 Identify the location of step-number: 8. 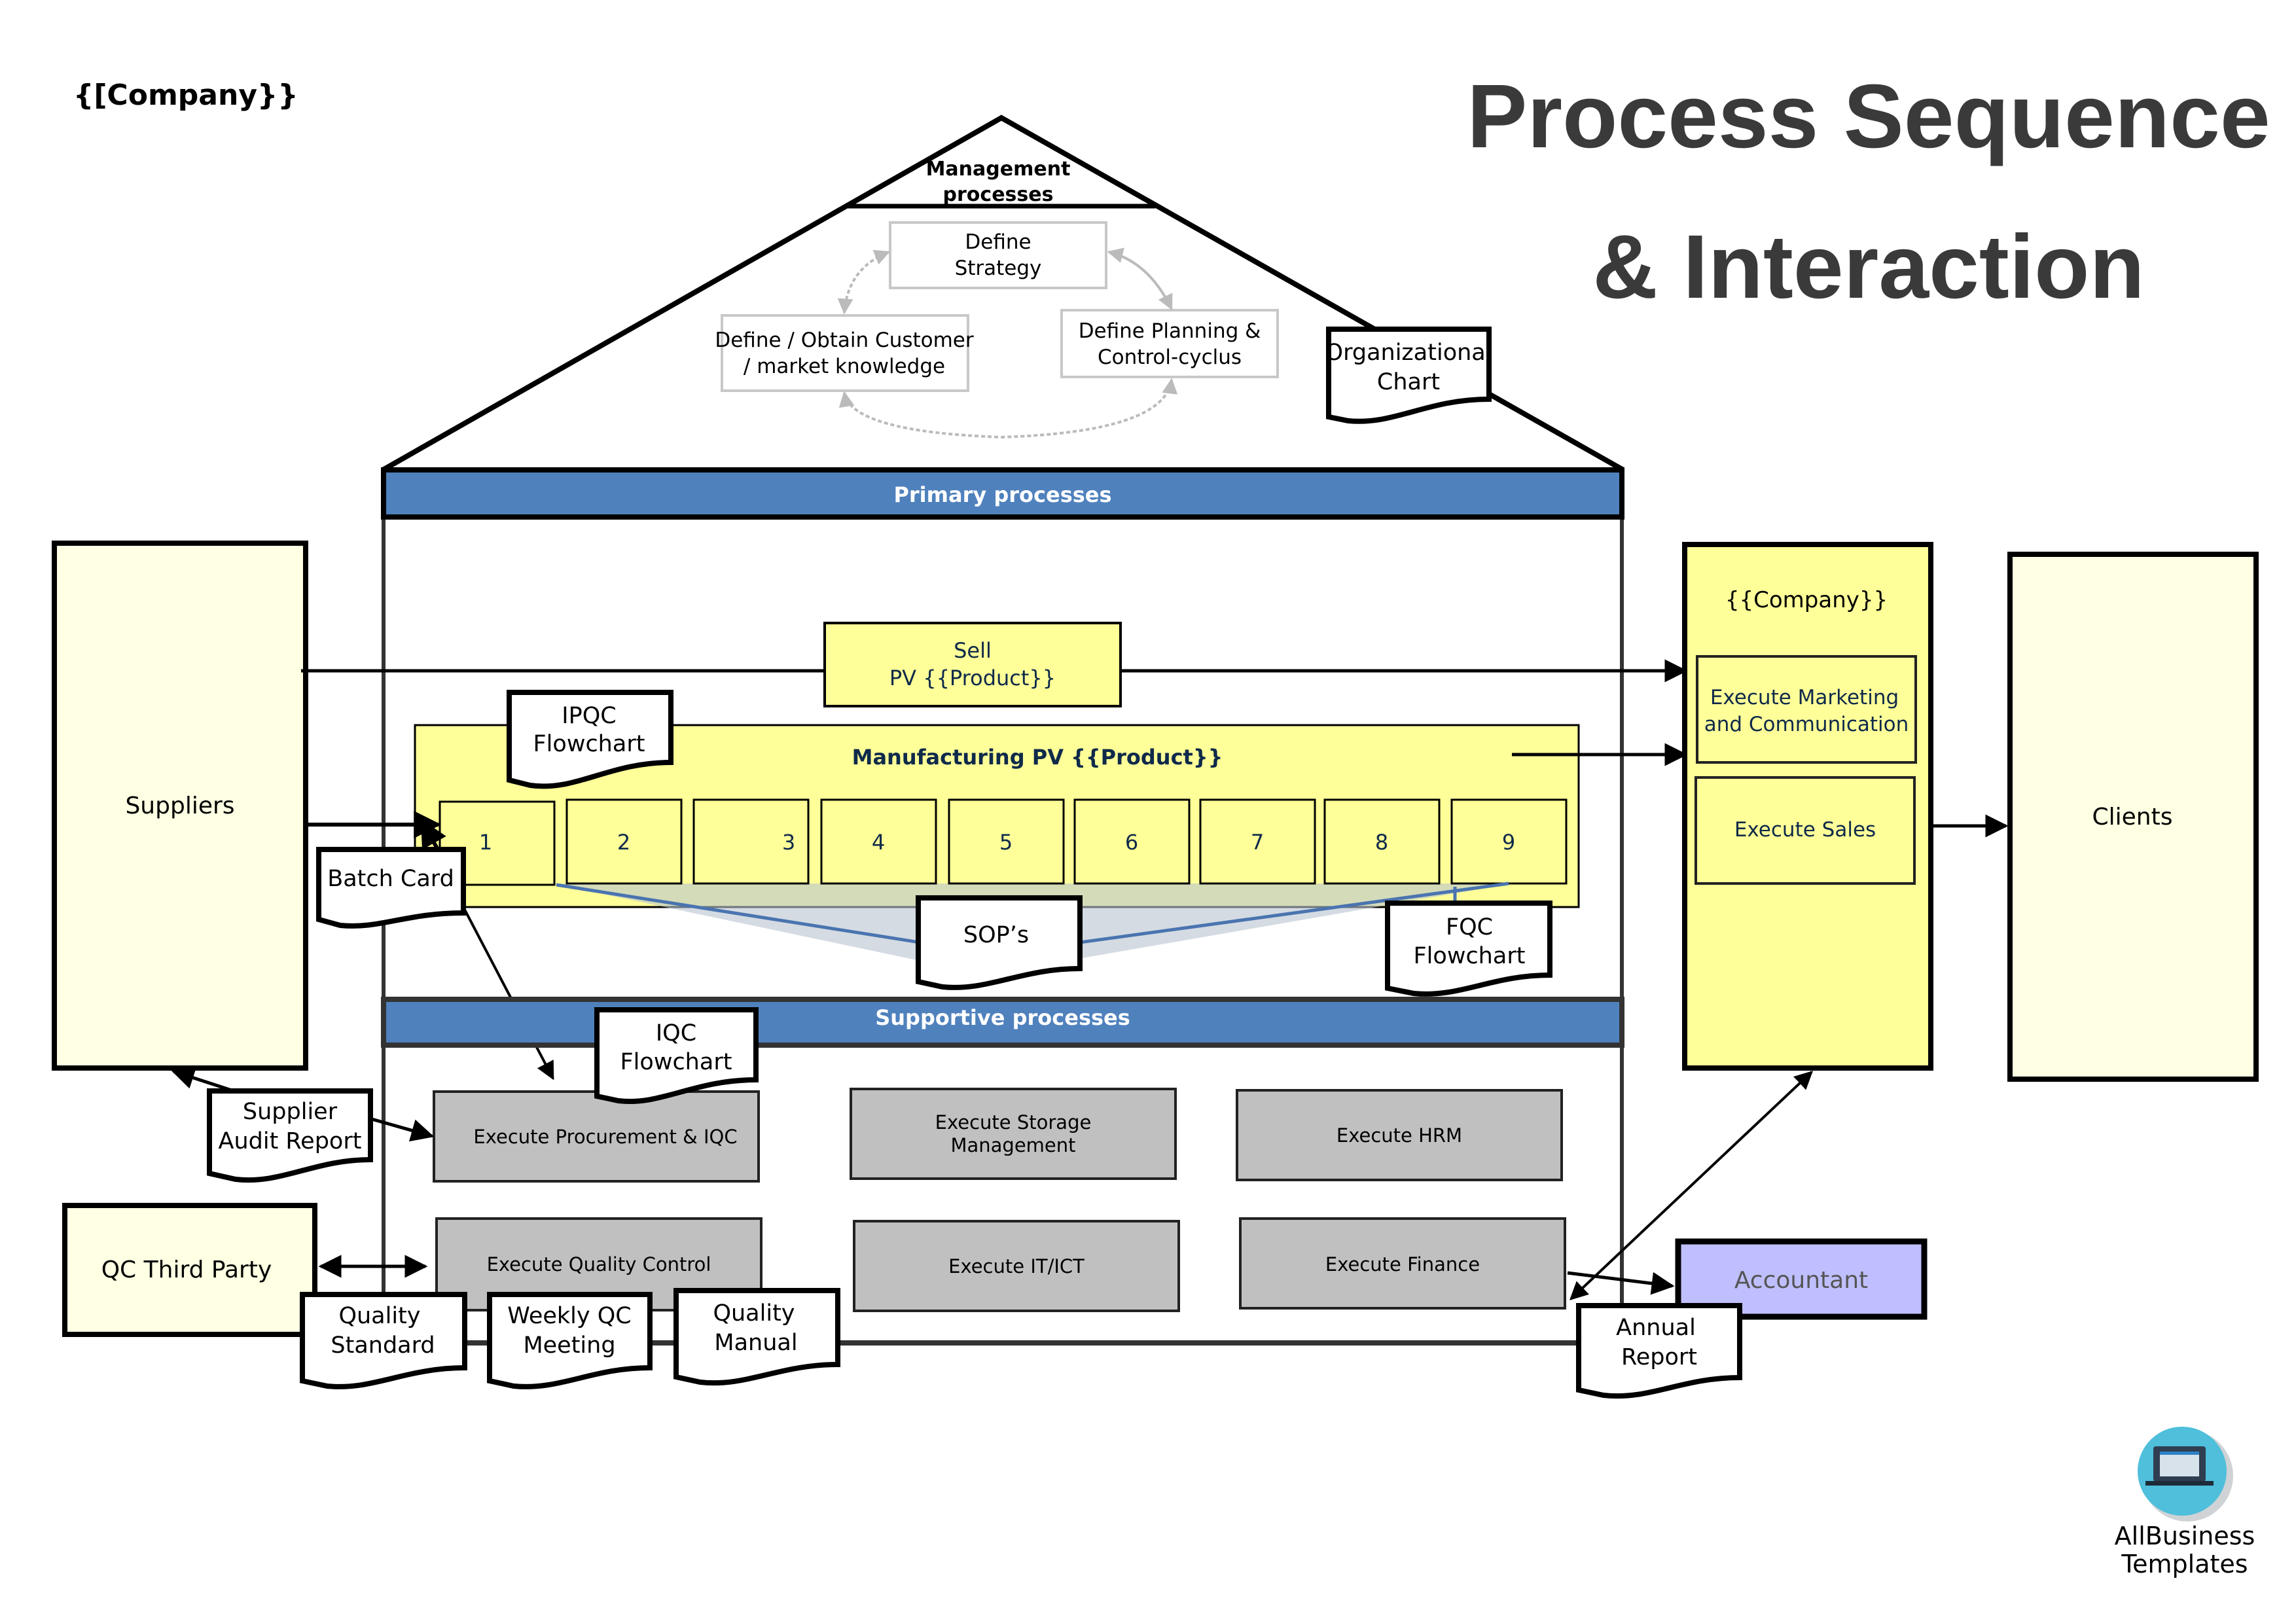
(1381, 842).